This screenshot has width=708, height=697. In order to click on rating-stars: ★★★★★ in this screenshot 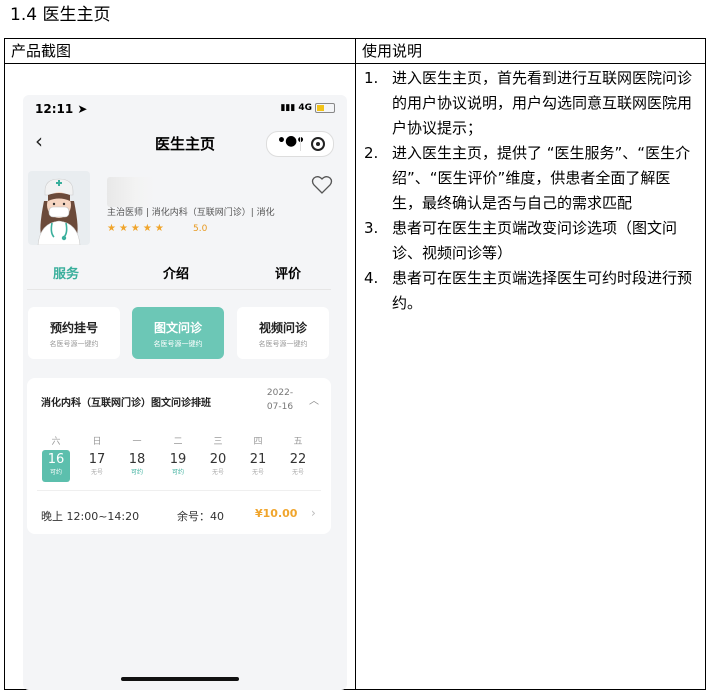, I will do `click(137, 228)`.